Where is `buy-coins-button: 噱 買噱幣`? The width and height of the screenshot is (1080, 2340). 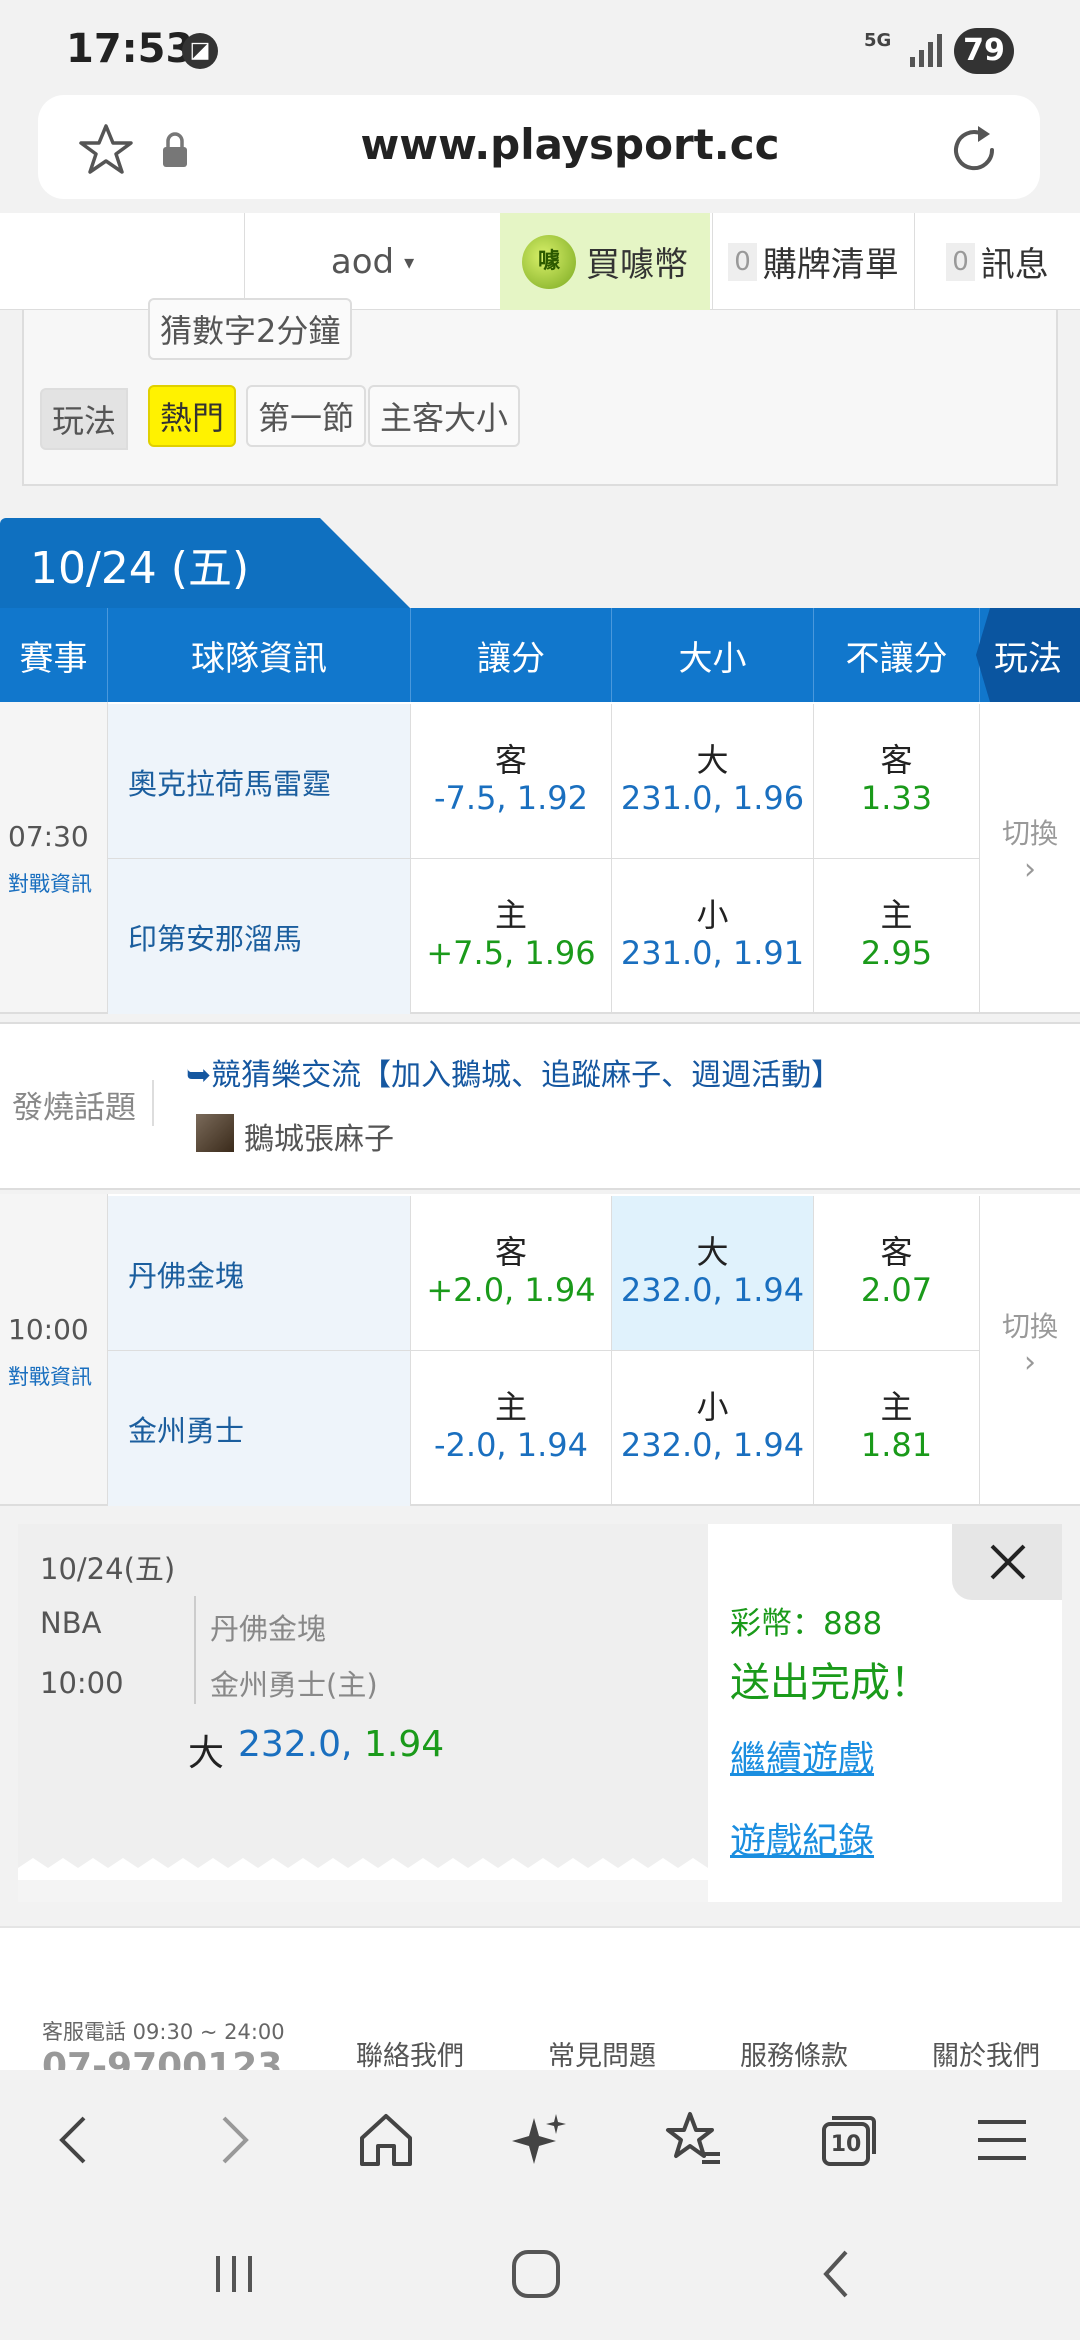
buy-coins-button: 噱 買噱幣 is located at coordinates (605, 261).